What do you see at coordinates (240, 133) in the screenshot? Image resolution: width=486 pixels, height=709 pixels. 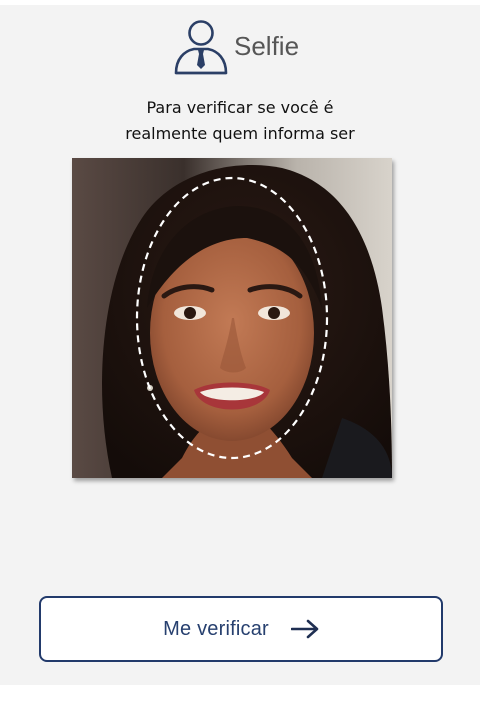 I see `instruction-line-2: realmente quem informa ser` at bounding box center [240, 133].